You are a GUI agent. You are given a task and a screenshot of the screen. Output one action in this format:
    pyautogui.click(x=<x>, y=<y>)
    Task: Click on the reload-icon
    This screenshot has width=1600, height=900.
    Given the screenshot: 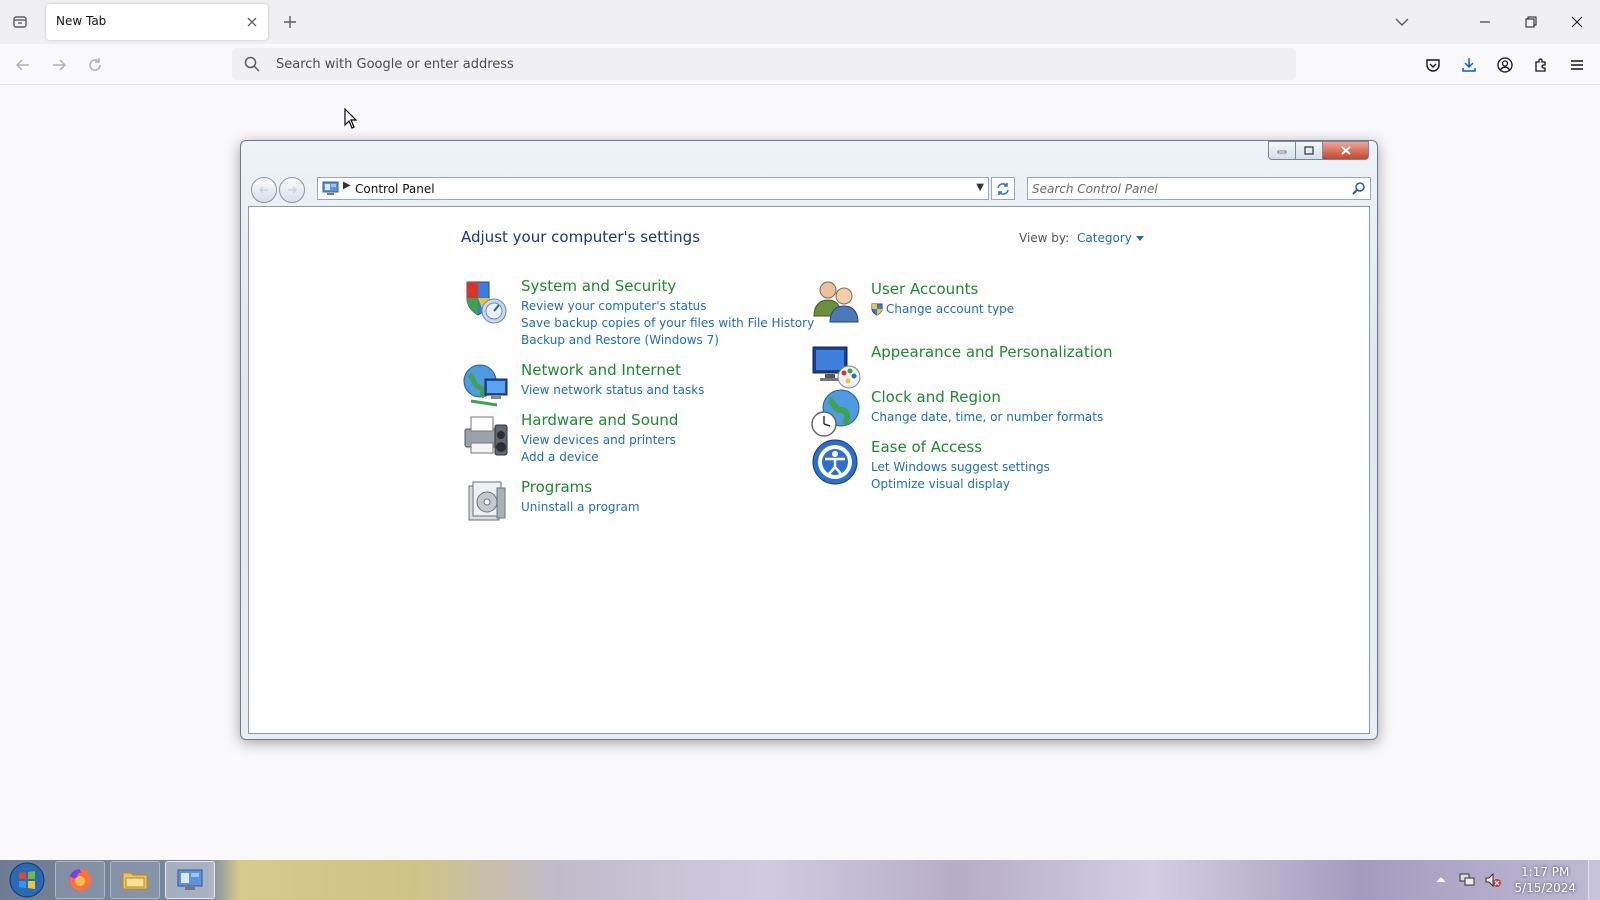 What is the action you would take?
    pyautogui.click(x=95, y=64)
    